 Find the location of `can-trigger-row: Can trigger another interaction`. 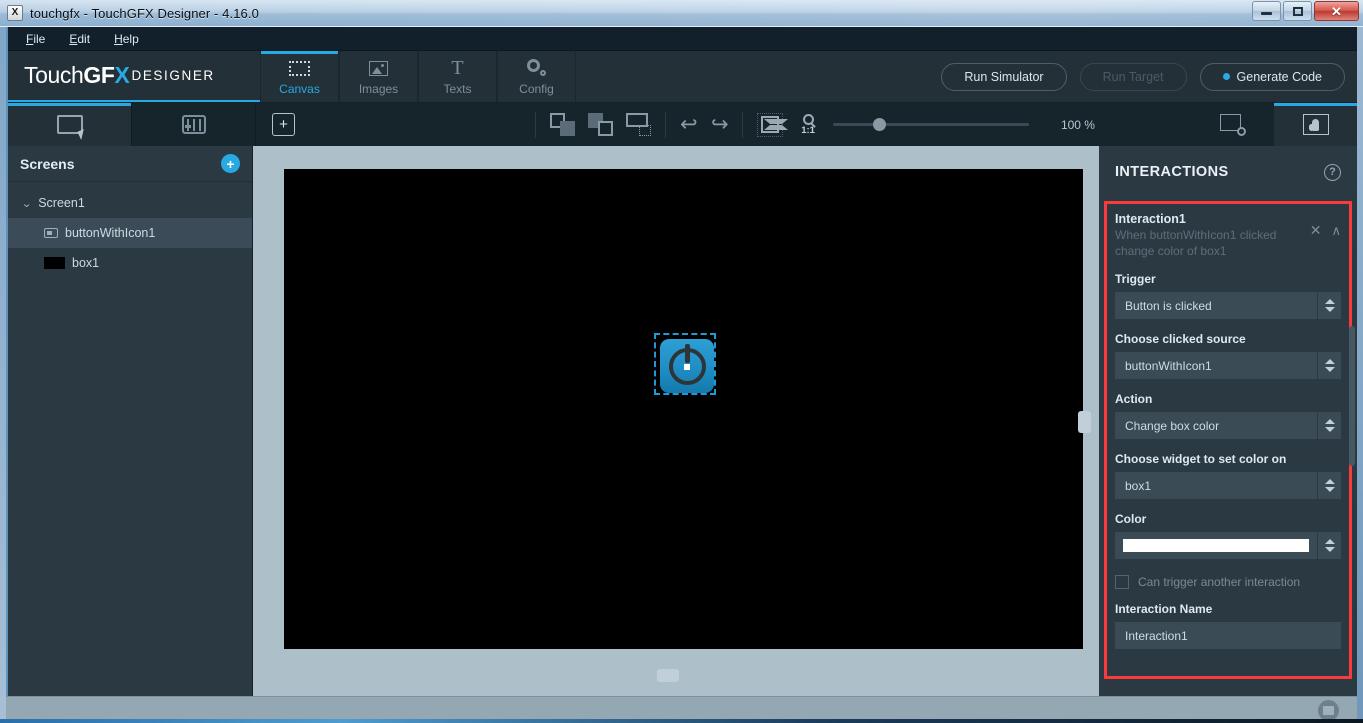

can-trigger-row: Can trigger another interaction is located at coordinates (1228, 582).